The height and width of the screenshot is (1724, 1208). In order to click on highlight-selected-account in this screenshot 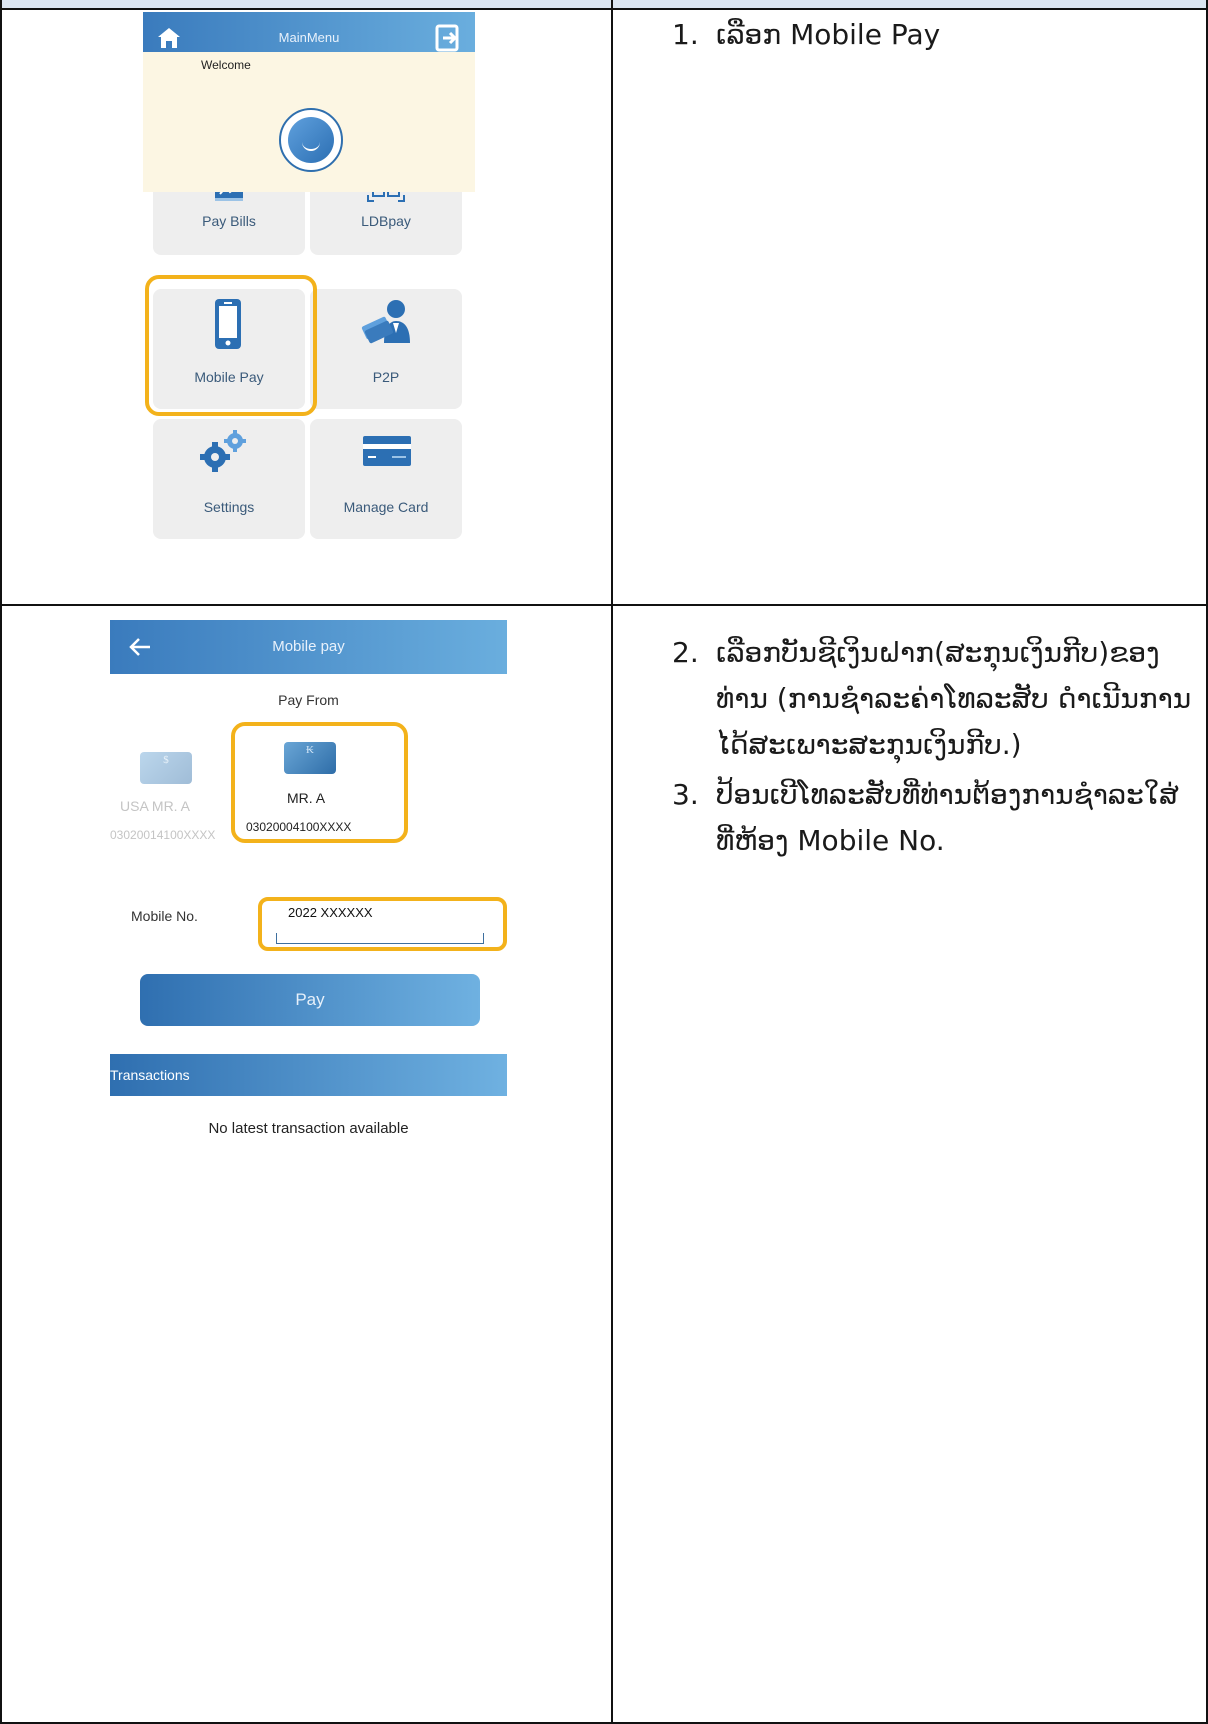, I will do `click(319, 782)`.